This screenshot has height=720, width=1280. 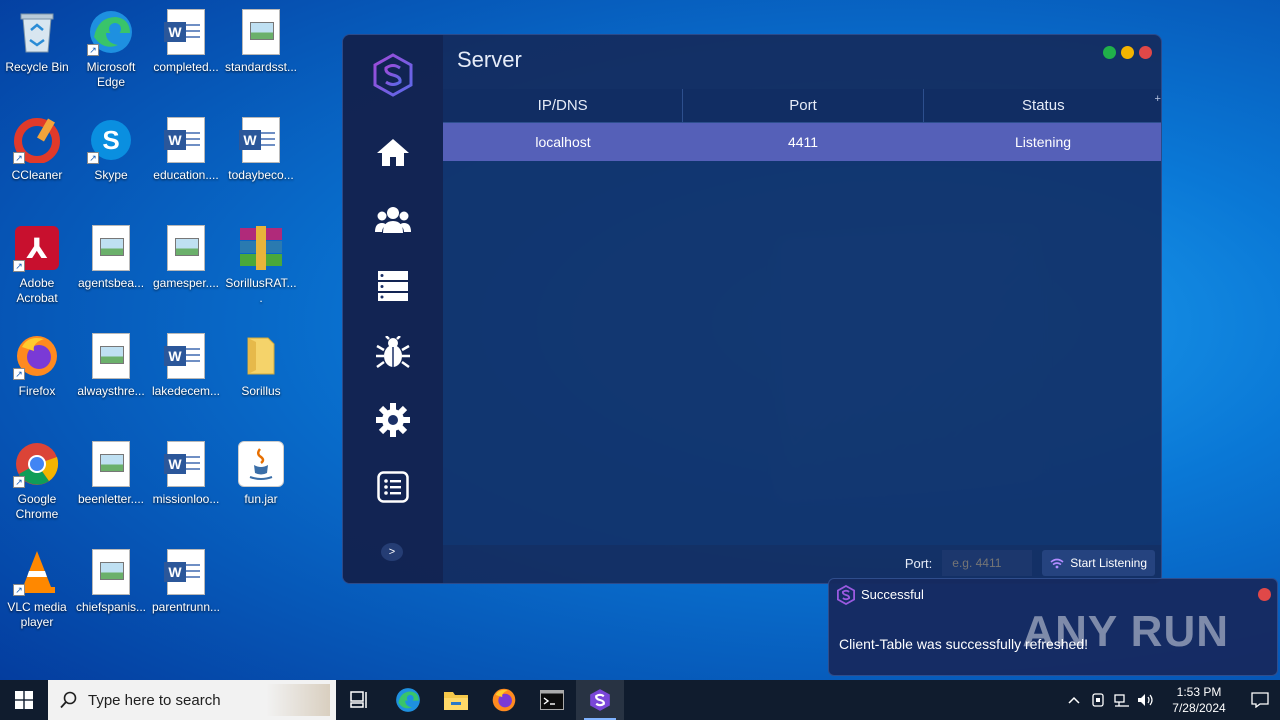 What do you see at coordinates (111, 175) in the screenshot?
I see `desktop-icon-label: Skype` at bounding box center [111, 175].